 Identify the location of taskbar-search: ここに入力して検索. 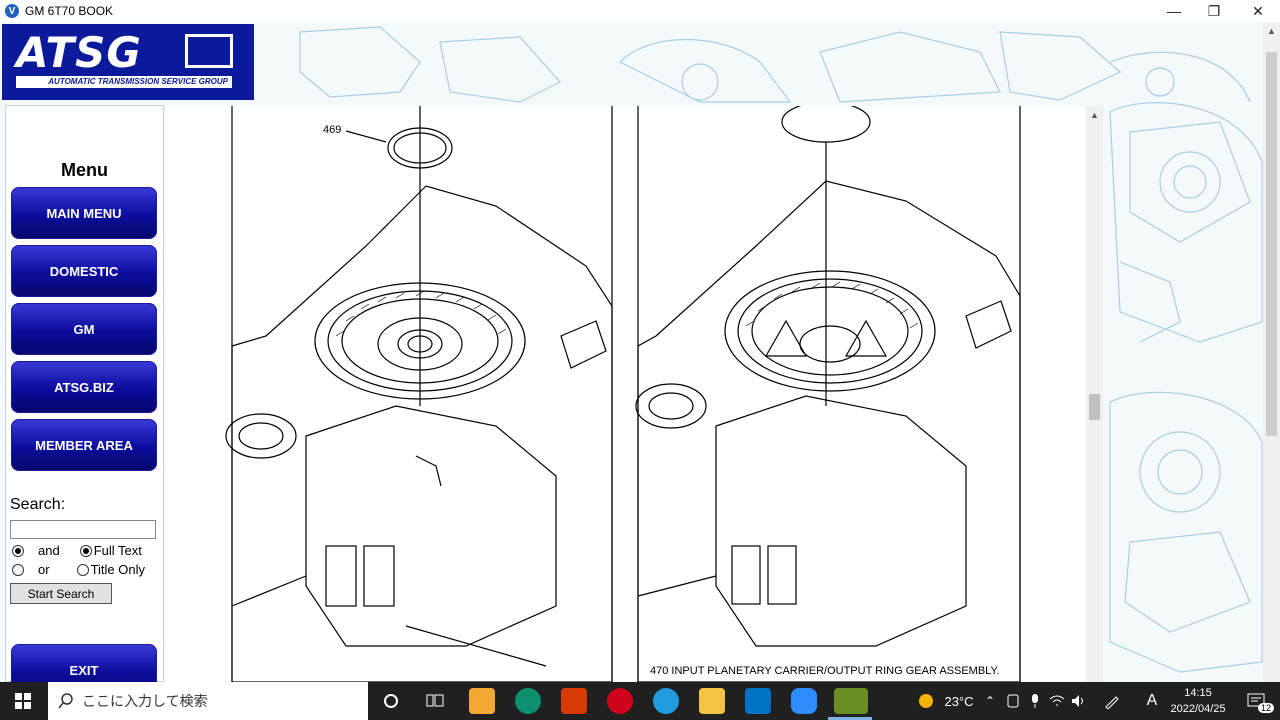
(208, 701).